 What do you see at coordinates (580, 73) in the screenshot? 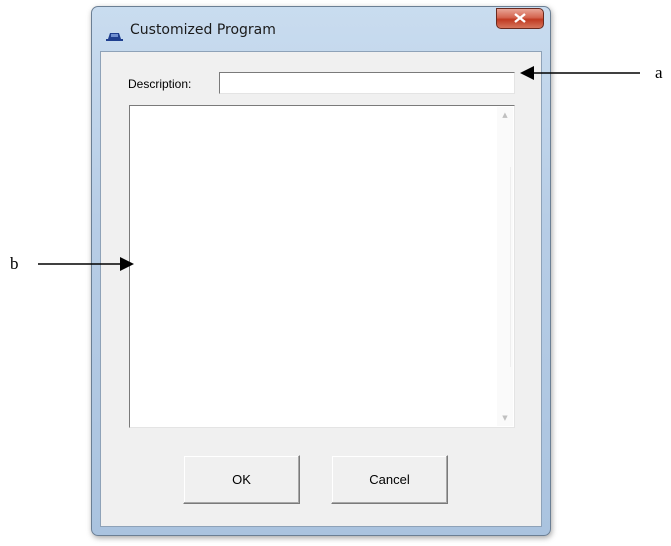
I see `arrow-left-icon` at bounding box center [580, 73].